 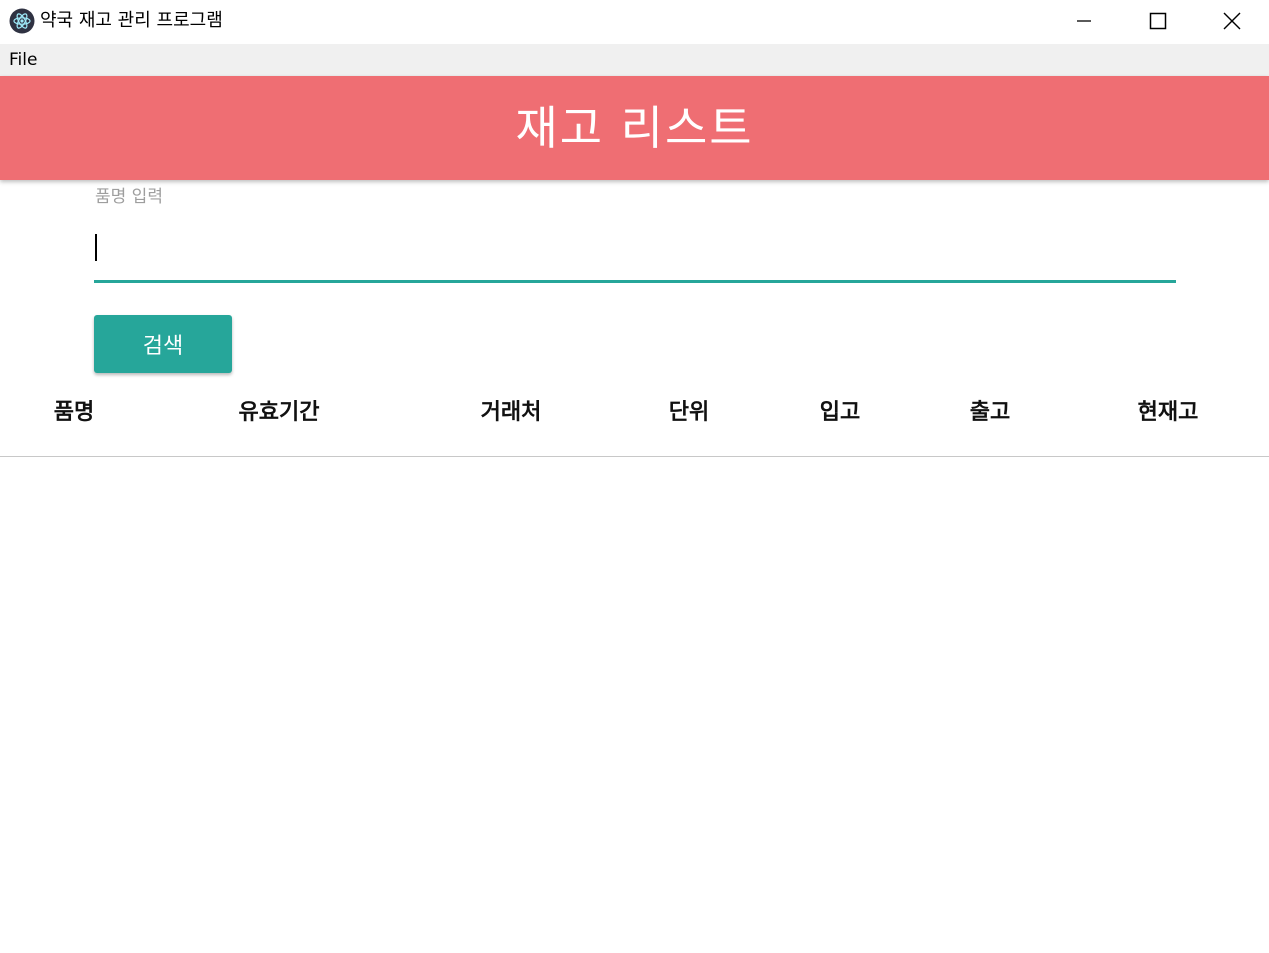 I want to click on search-button: 검색, so click(x=163, y=344).